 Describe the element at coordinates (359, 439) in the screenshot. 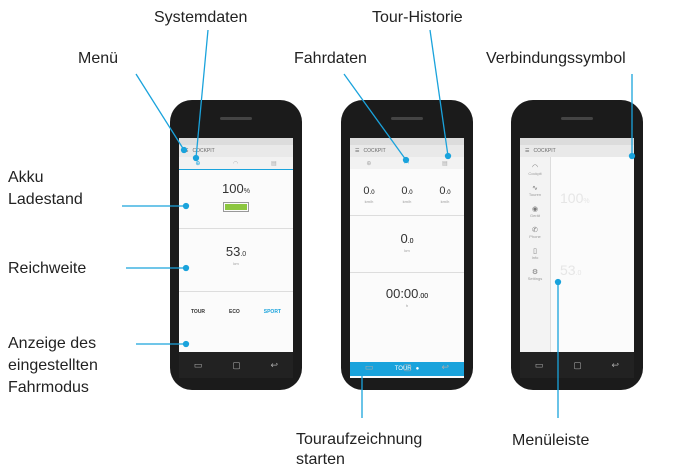

I see `label-touraufzeichnung-line1: Touraufzeichnung` at that location.